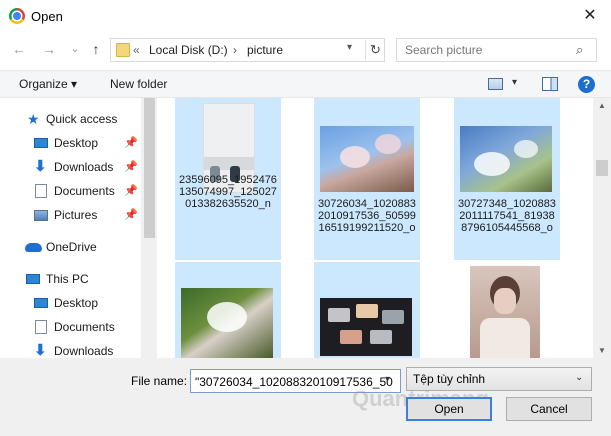 This screenshot has width=611, height=436. I want to click on folder-icon, so click(123, 50).